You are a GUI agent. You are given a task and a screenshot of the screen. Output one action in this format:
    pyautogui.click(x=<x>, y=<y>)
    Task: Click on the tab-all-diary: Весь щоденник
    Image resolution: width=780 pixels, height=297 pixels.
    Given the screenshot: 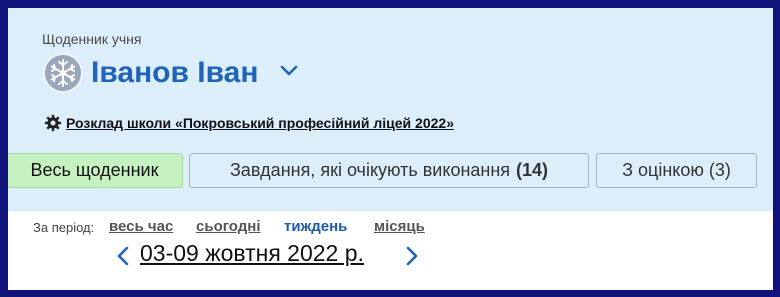 What is the action you would take?
    pyautogui.click(x=95, y=170)
    